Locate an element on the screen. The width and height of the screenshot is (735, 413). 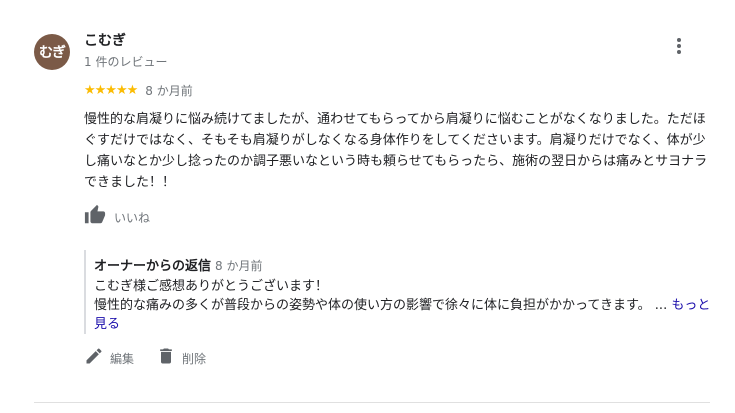
review-count: 1 件のレビュー is located at coordinates (126, 62).